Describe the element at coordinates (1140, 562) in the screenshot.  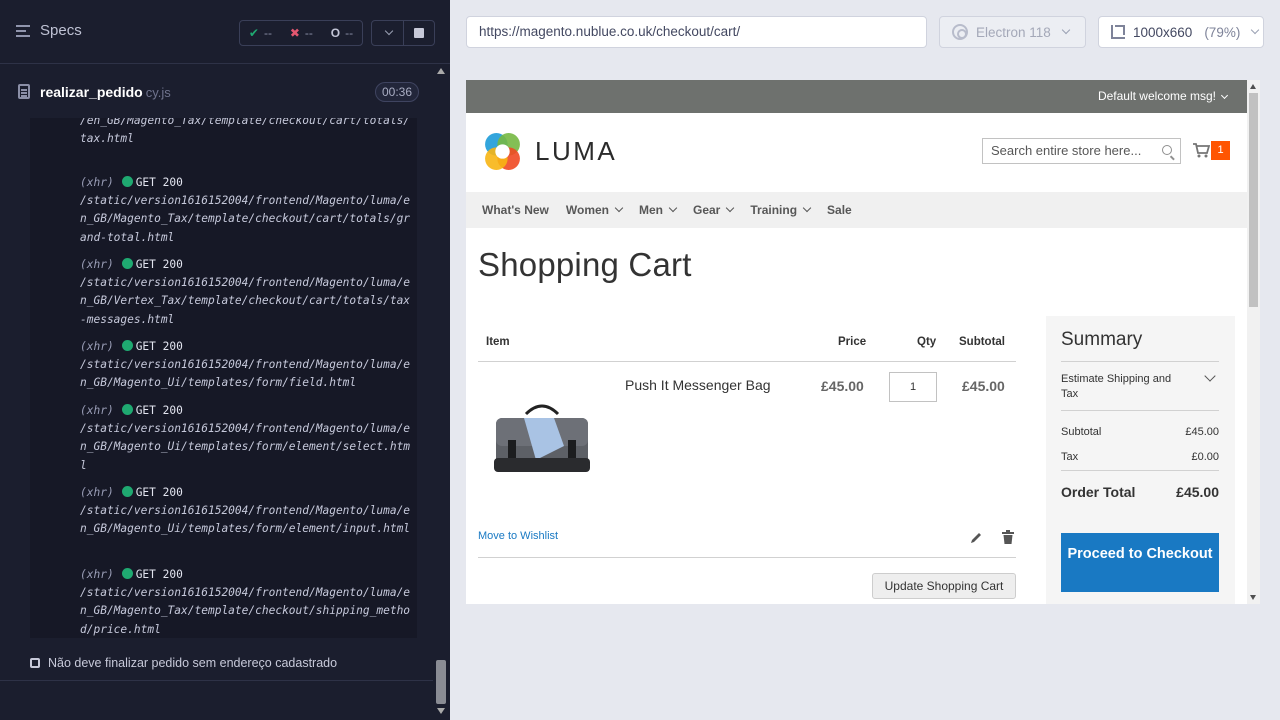
I see `proceed-to-checkout-button: Proceed to Checkout` at that location.